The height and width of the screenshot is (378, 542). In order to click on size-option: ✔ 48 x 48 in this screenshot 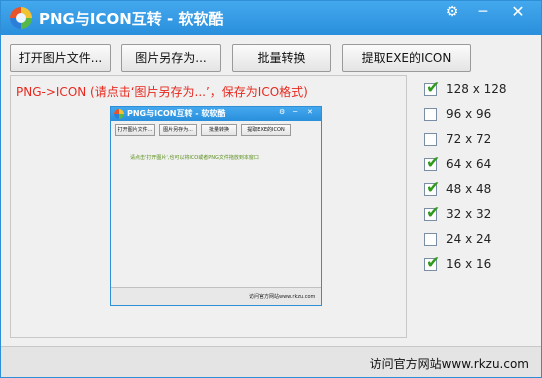, I will do `click(479, 188)`.